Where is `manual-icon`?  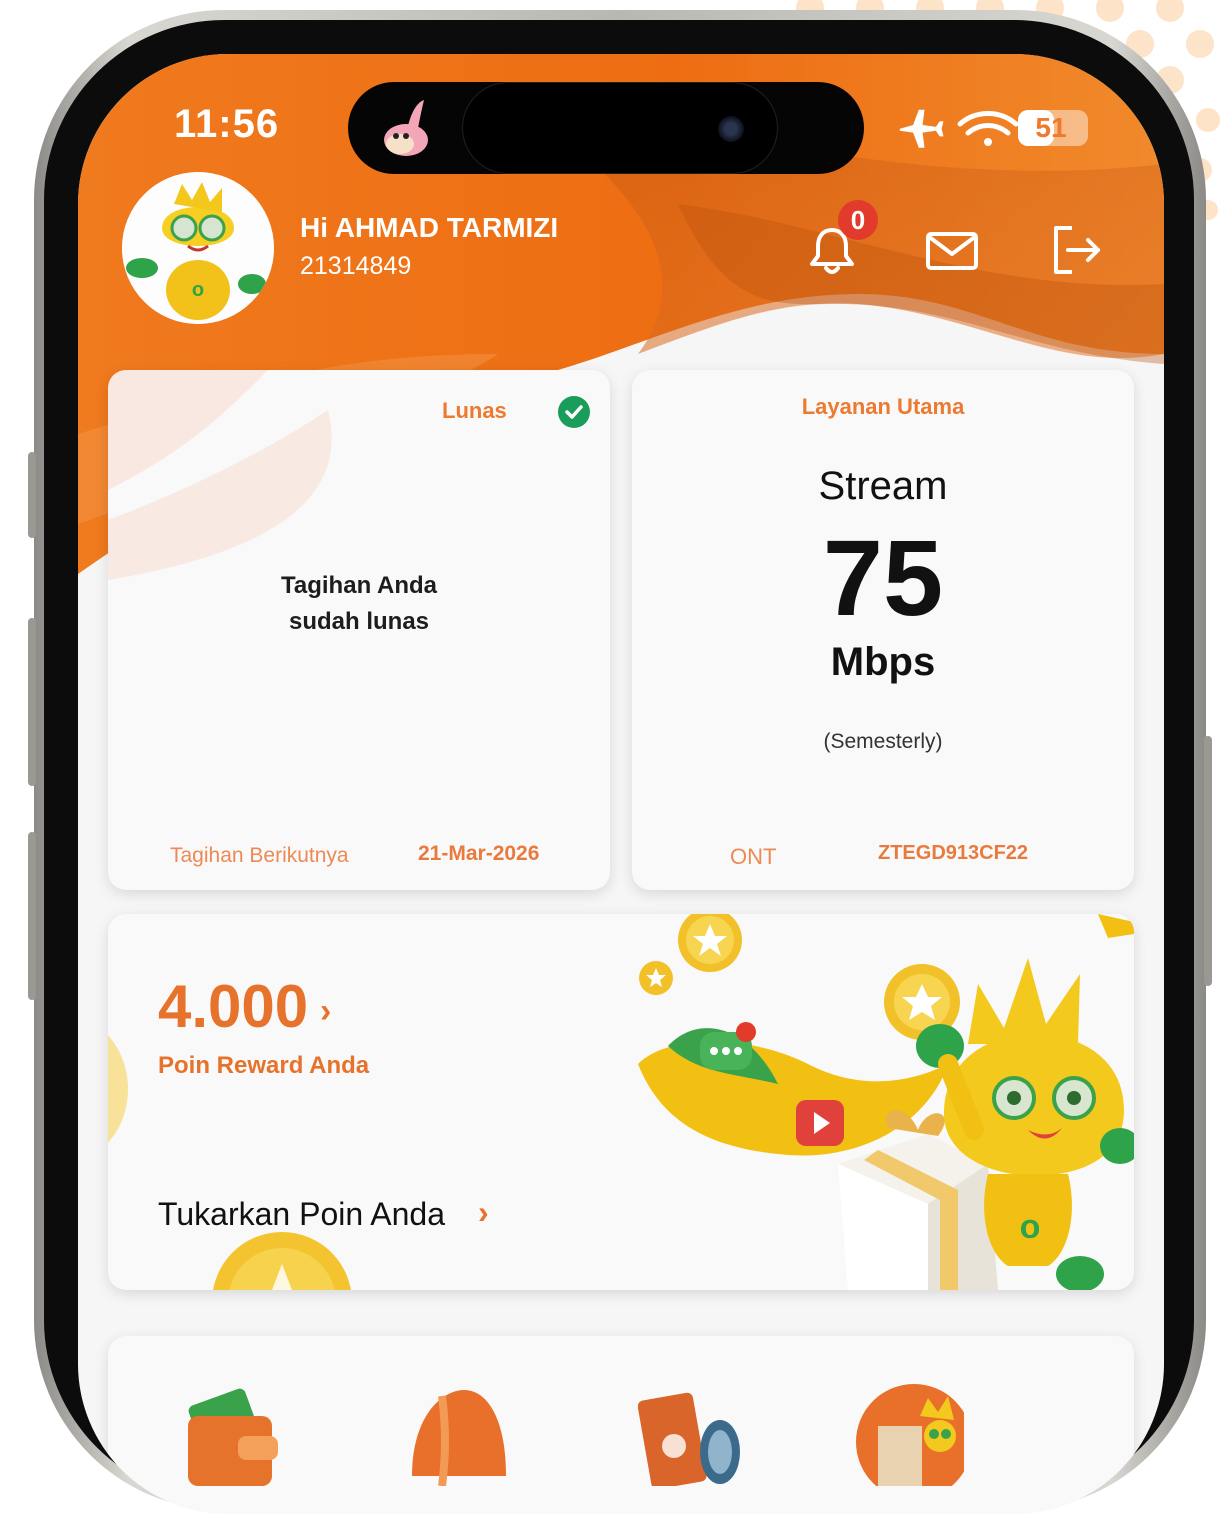
manual-icon is located at coordinates (693, 1431).